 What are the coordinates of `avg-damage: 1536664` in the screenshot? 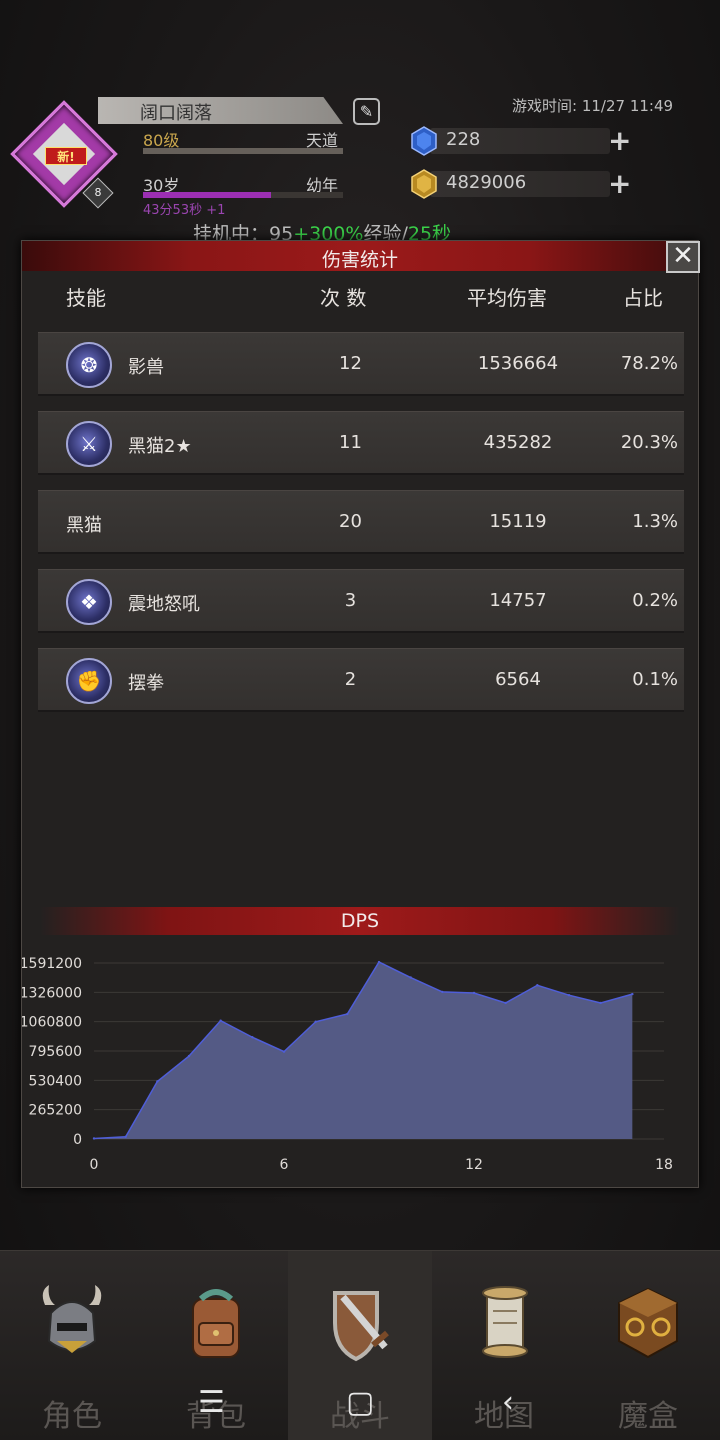 It's located at (518, 363).